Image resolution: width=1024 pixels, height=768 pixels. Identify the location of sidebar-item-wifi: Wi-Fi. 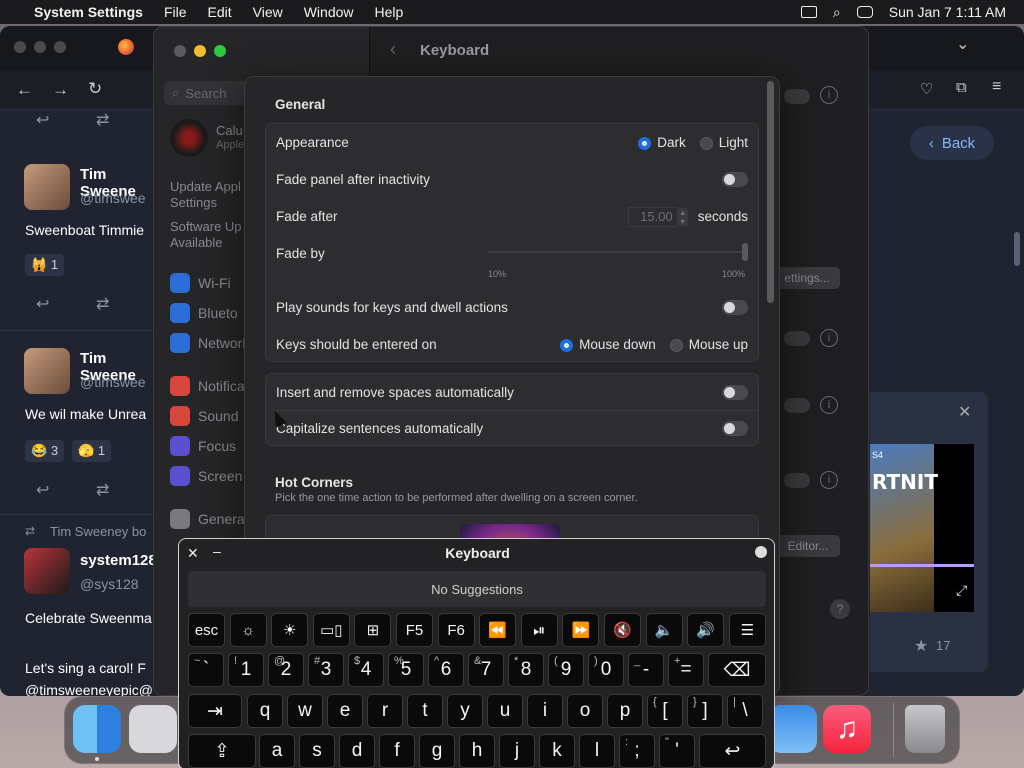
(200, 283).